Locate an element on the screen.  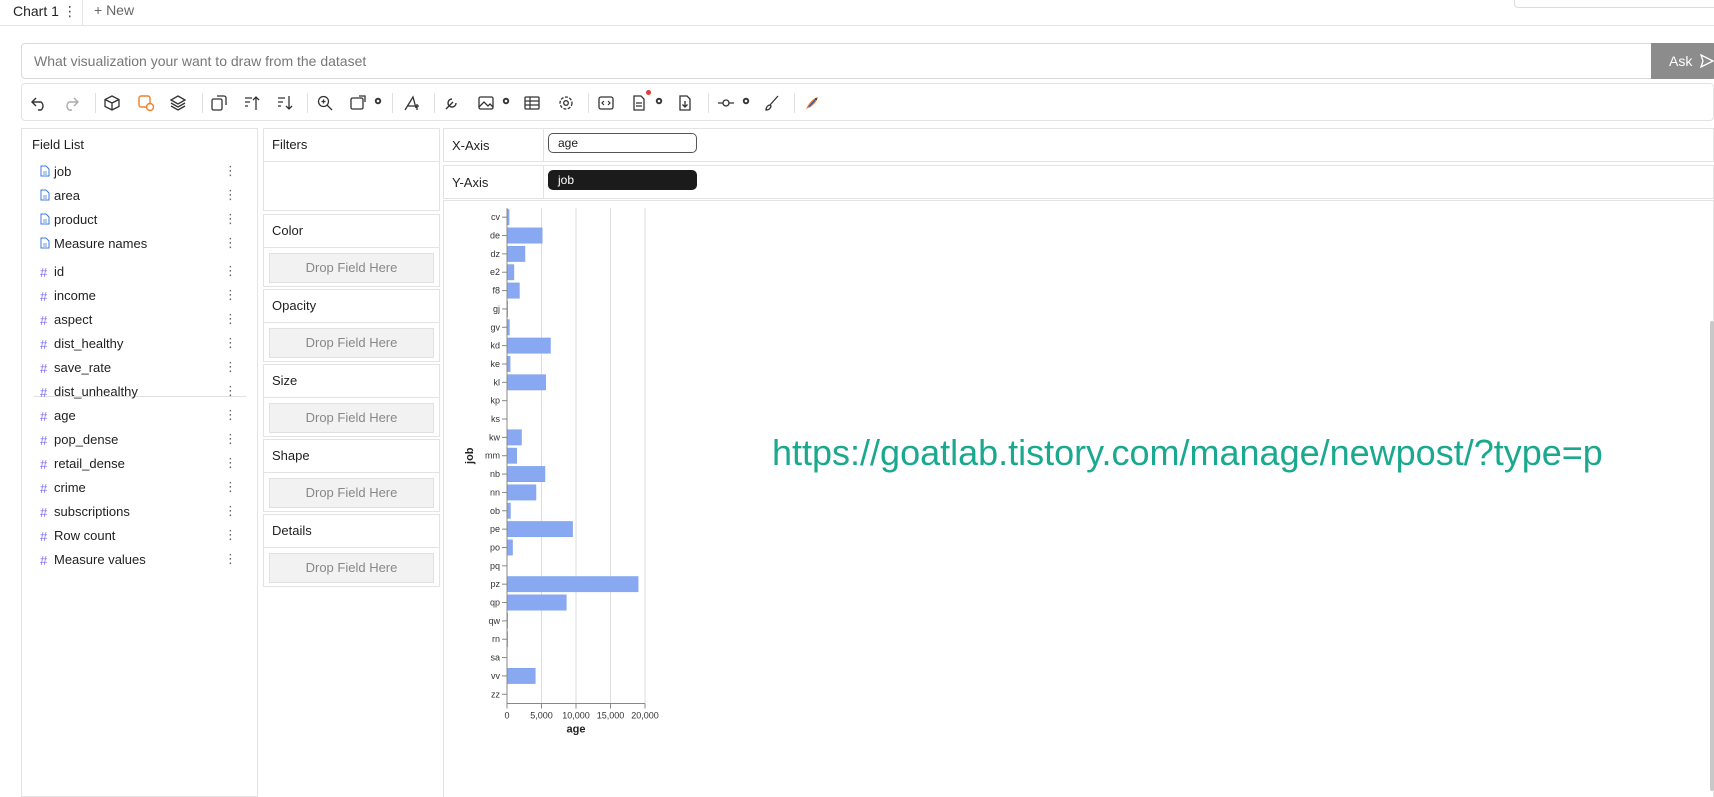
color-label: Color is located at coordinates (288, 230).